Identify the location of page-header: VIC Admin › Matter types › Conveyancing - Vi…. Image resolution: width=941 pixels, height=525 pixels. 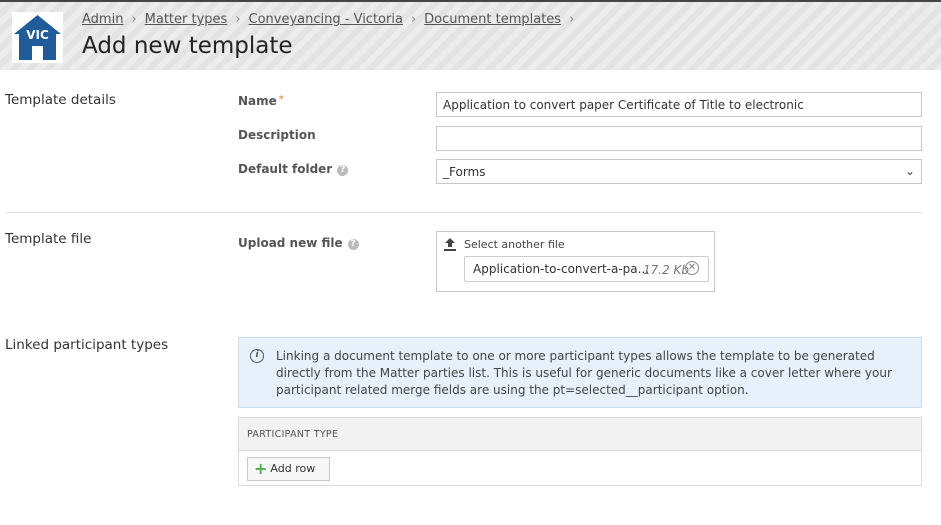
(470, 35).